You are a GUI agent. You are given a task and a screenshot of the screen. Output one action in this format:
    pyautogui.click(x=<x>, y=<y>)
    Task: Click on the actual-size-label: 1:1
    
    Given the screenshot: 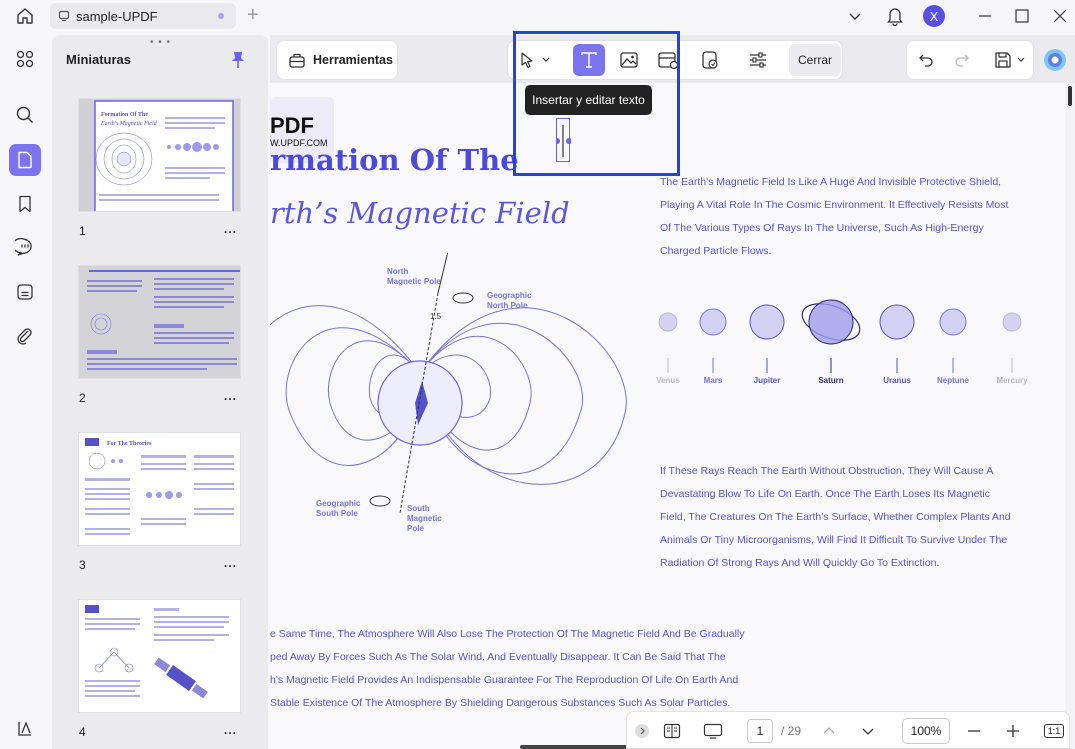 What is the action you would take?
    pyautogui.click(x=1054, y=731)
    